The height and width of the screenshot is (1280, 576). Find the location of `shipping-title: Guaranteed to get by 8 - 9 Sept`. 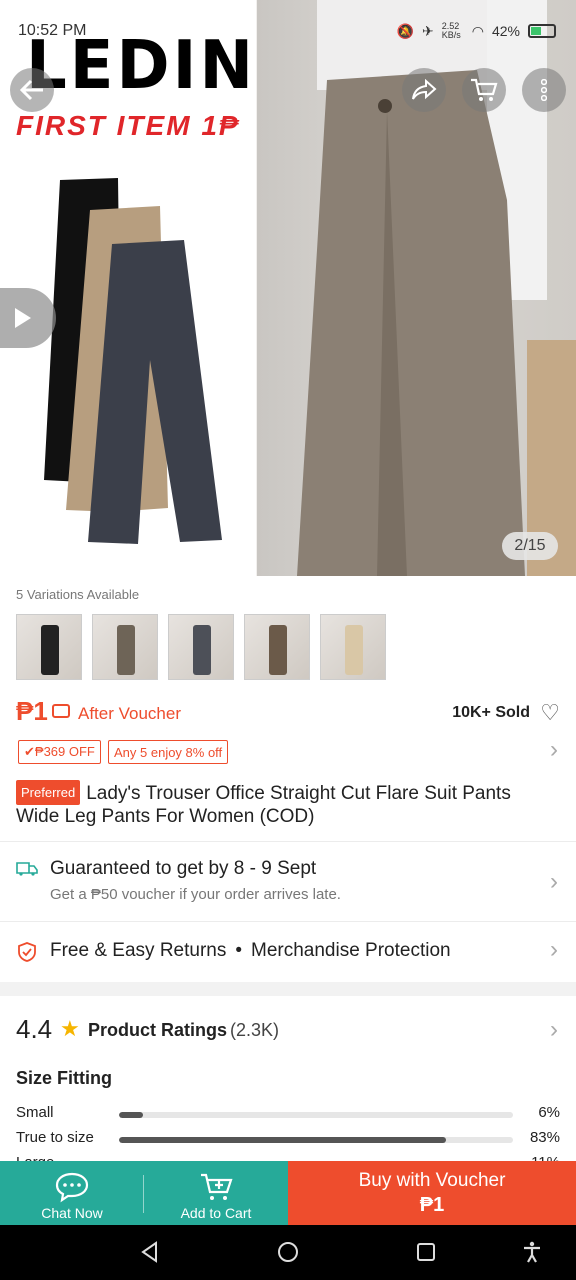

shipping-title: Guaranteed to get by 8 - 9 Sept is located at coordinates (183, 868).